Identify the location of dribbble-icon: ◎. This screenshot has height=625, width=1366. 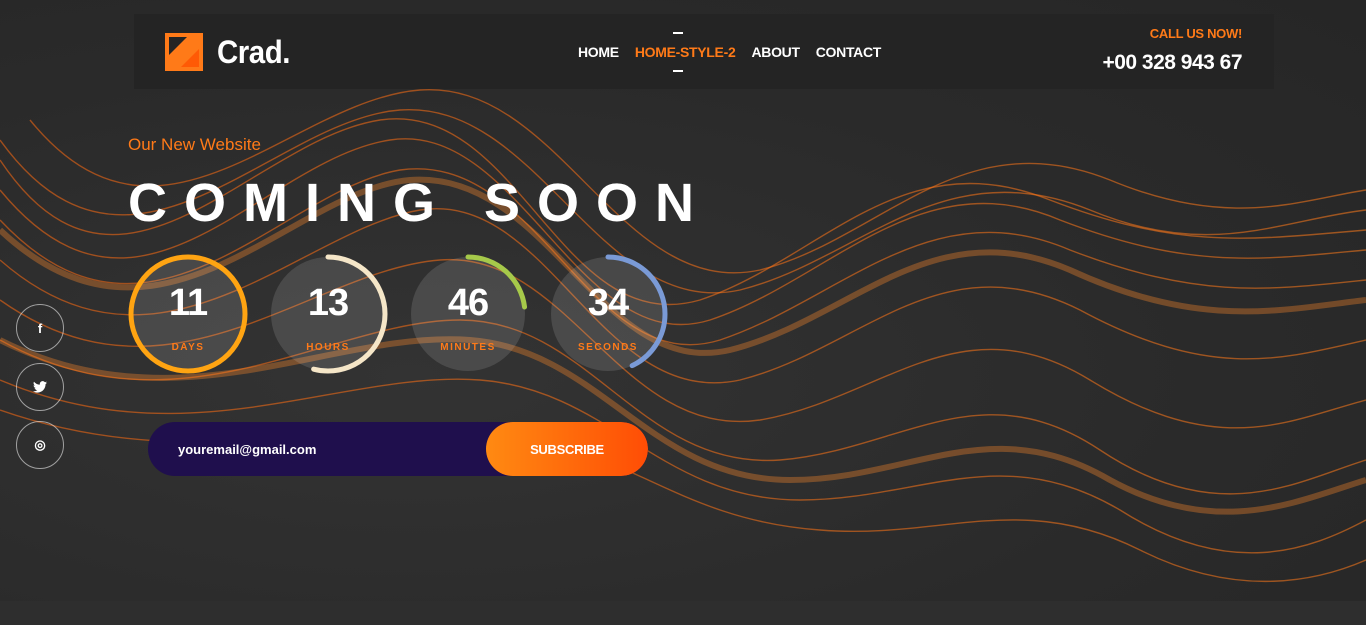
(40, 444).